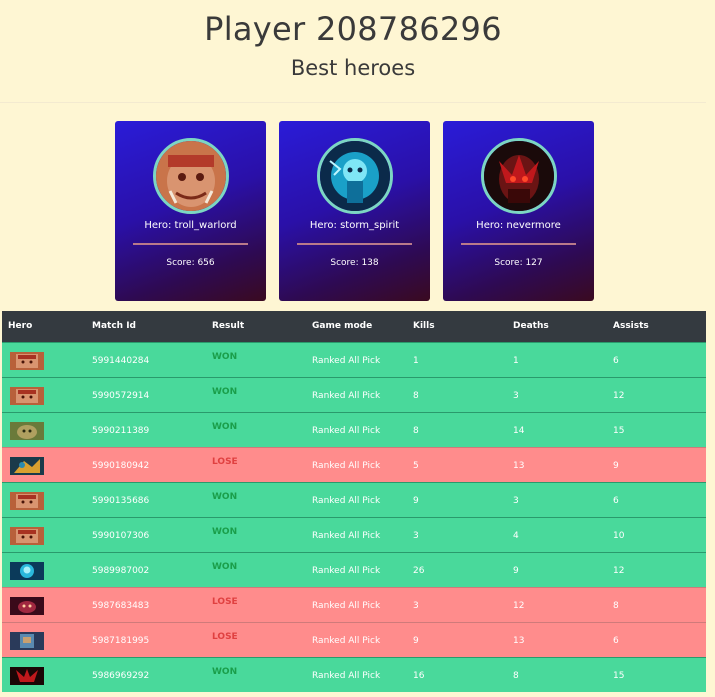 Image resolution: width=715 pixels, height=697 pixels. Describe the element at coordinates (516, 676) in the screenshot. I see `deaths-cell: 8` at that location.